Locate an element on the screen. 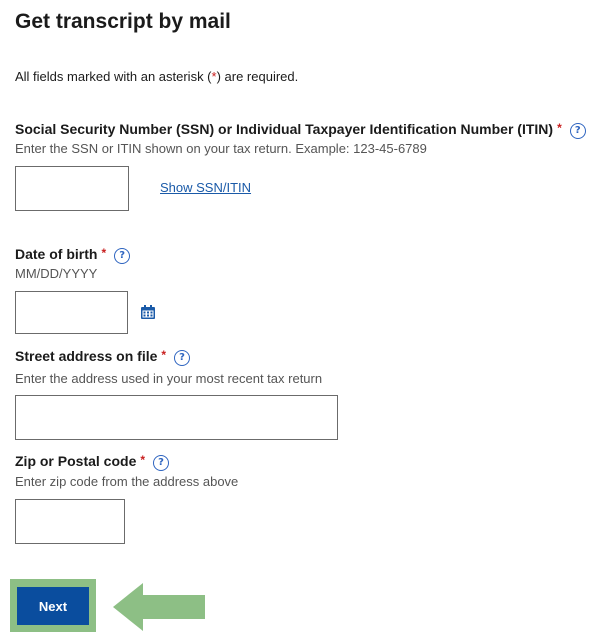  page-title: Get transcript by mail is located at coordinates (123, 21).